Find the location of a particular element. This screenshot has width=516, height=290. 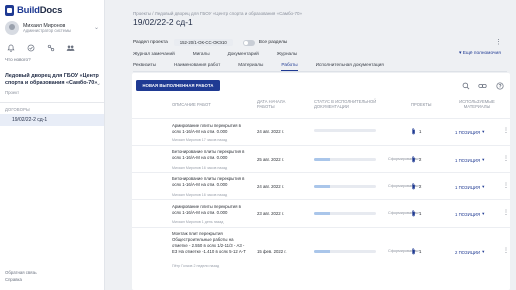

work-author-meta: Михаил Миронов 1 день назад is located at coordinates (198, 222).